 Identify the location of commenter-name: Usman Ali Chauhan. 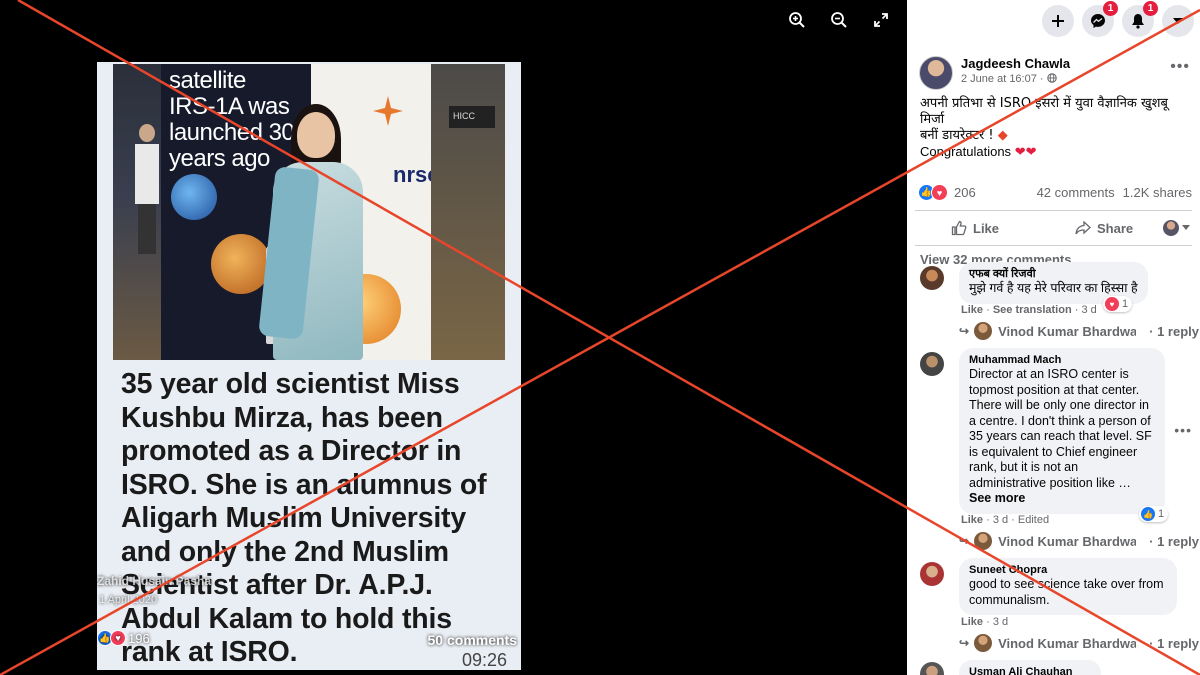
(1030, 670).